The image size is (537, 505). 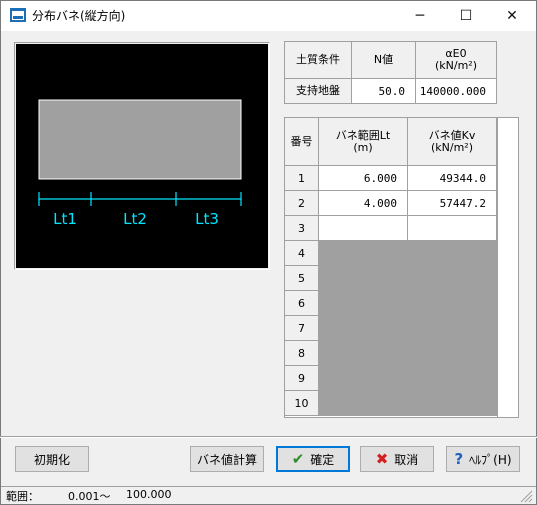 I want to click on spring-value-cell: 49344.0, so click(x=452, y=178).